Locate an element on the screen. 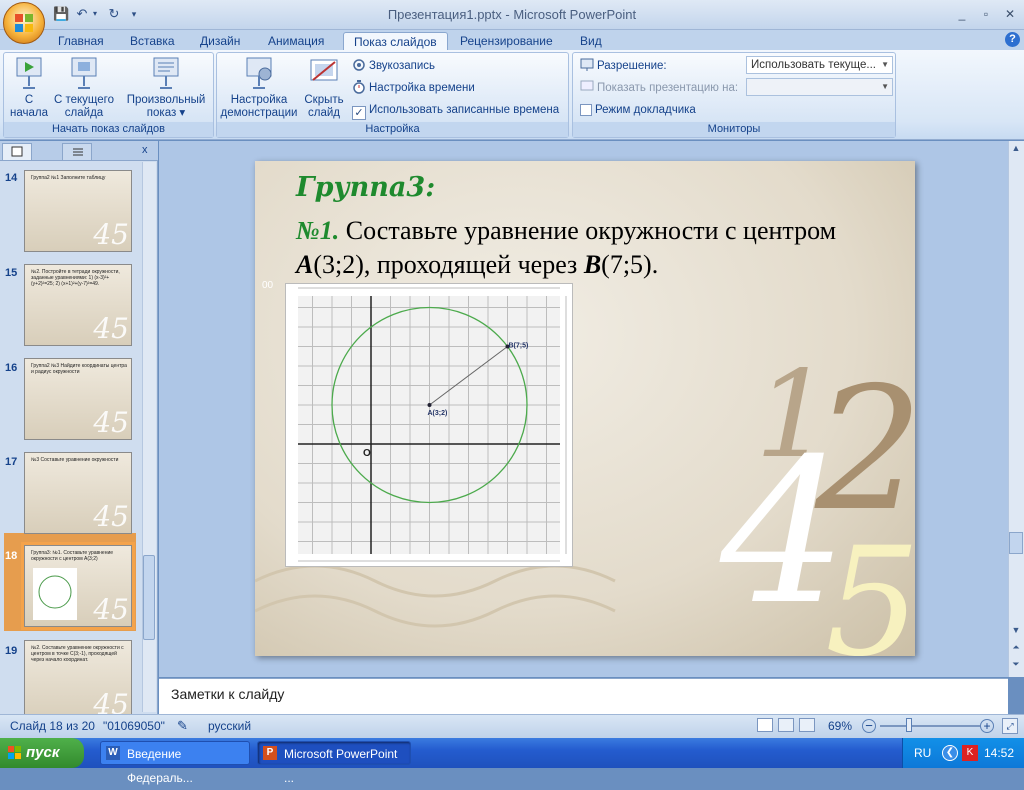 Image resolution: width=1024 pixels, height=790 pixels. tab-outline is located at coordinates (77, 151).